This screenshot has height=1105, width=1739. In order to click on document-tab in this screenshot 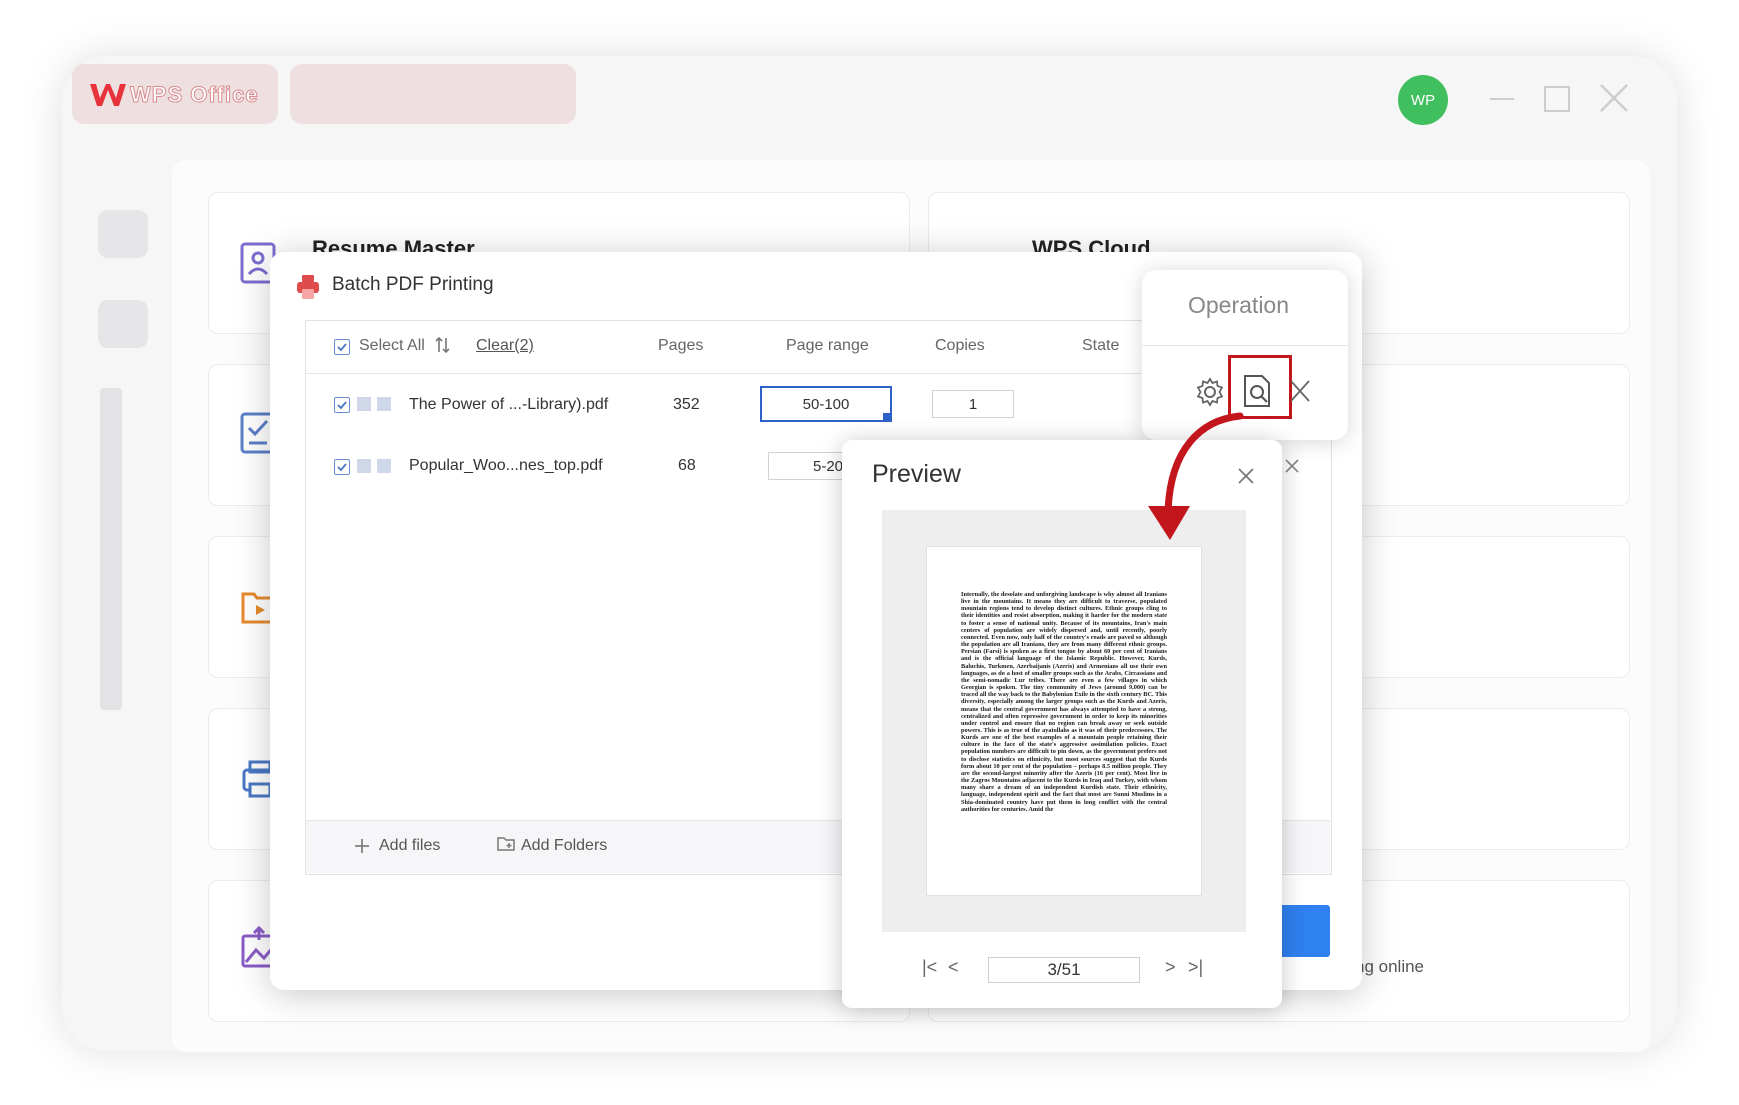, I will do `click(433, 94)`.